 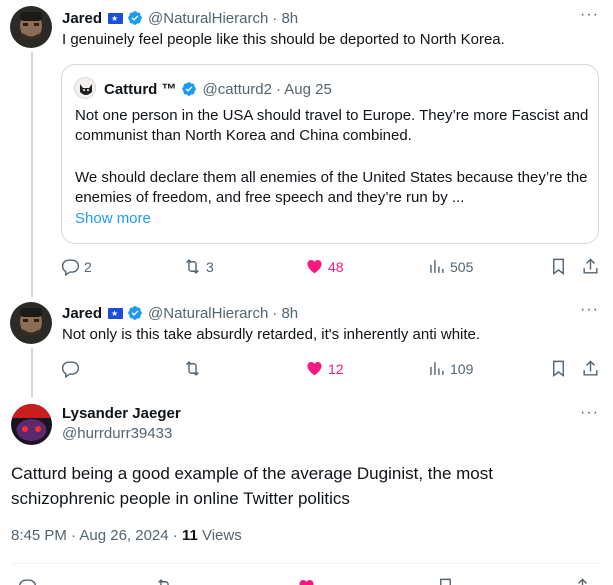 I want to click on quote-author-handle: @catturd2, so click(x=237, y=89).